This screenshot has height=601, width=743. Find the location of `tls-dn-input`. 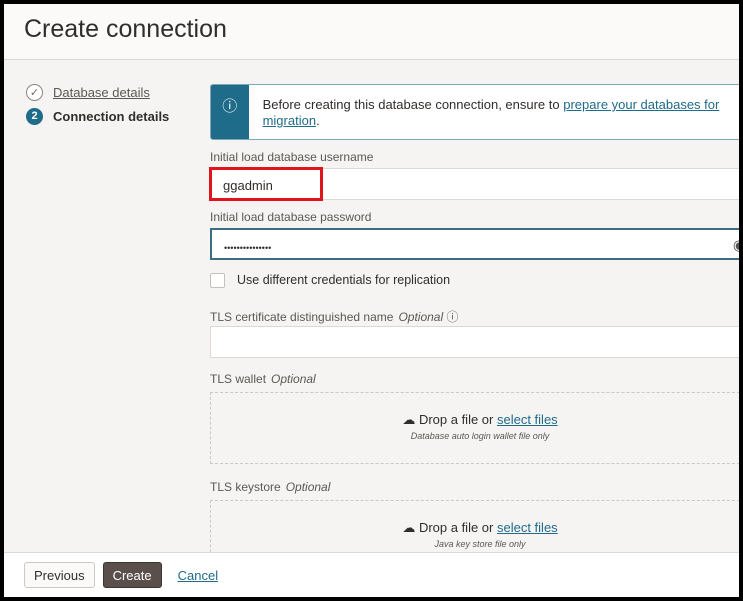

tls-dn-input is located at coordinates (474, 342).